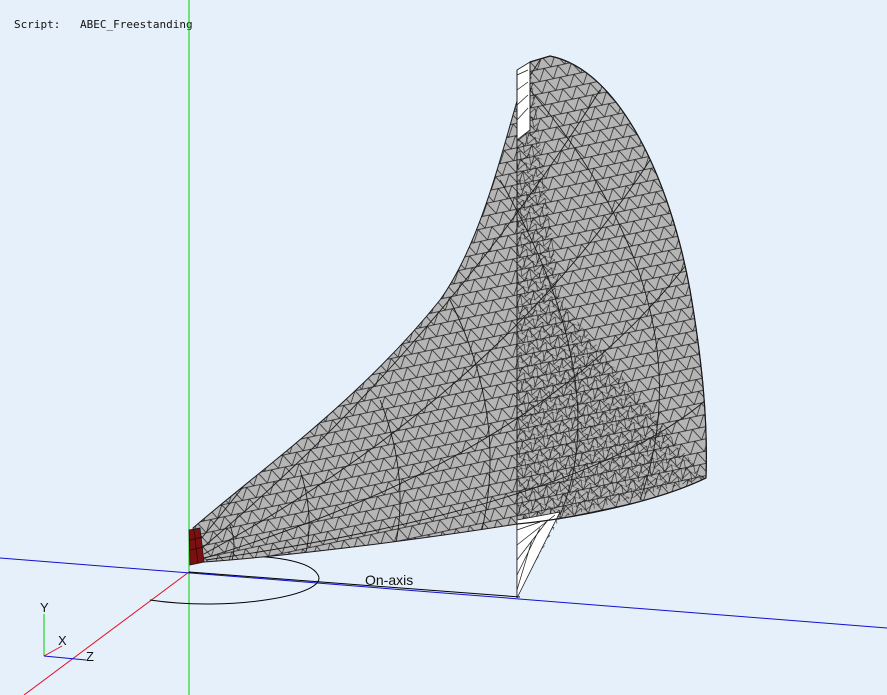 The height and width of the screenshot is (695, 887). What do you see at coordinates (90, 656) in the screenshot?
I see `triad-z-label: Z` at bounding box center [90, 656].